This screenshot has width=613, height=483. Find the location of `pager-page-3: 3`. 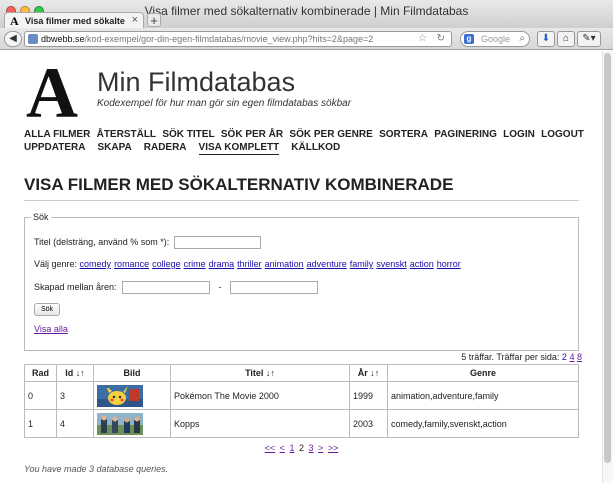

pager-page-3: 3 is located at coordinates (311, 448).